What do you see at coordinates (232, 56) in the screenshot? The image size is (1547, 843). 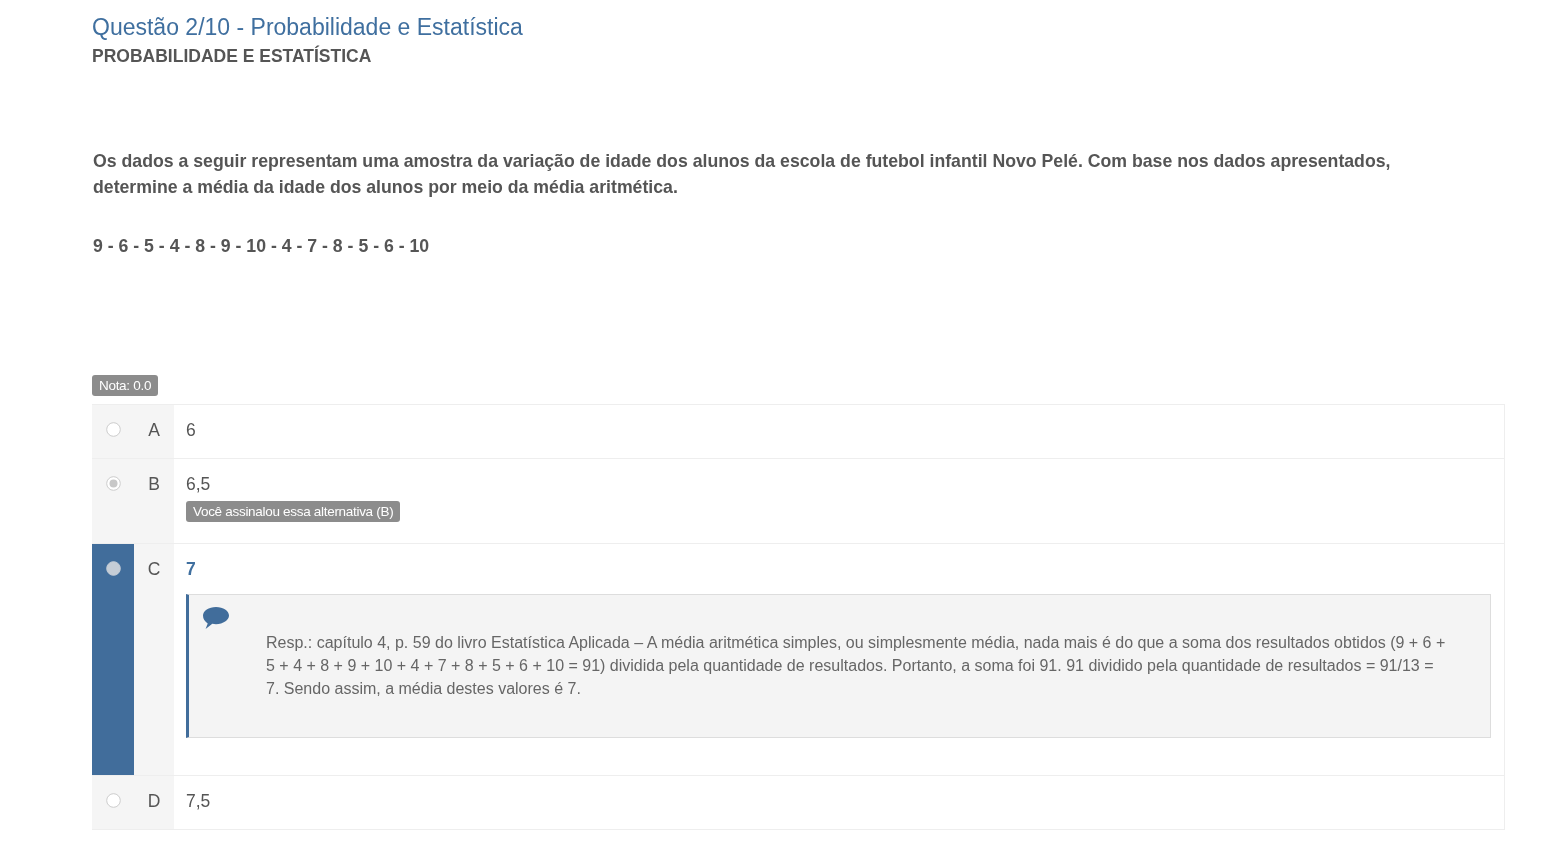 I see `subject-heading: PROBABILIDADE E ESTATÍSTICA` at bounding box center [232, 56].